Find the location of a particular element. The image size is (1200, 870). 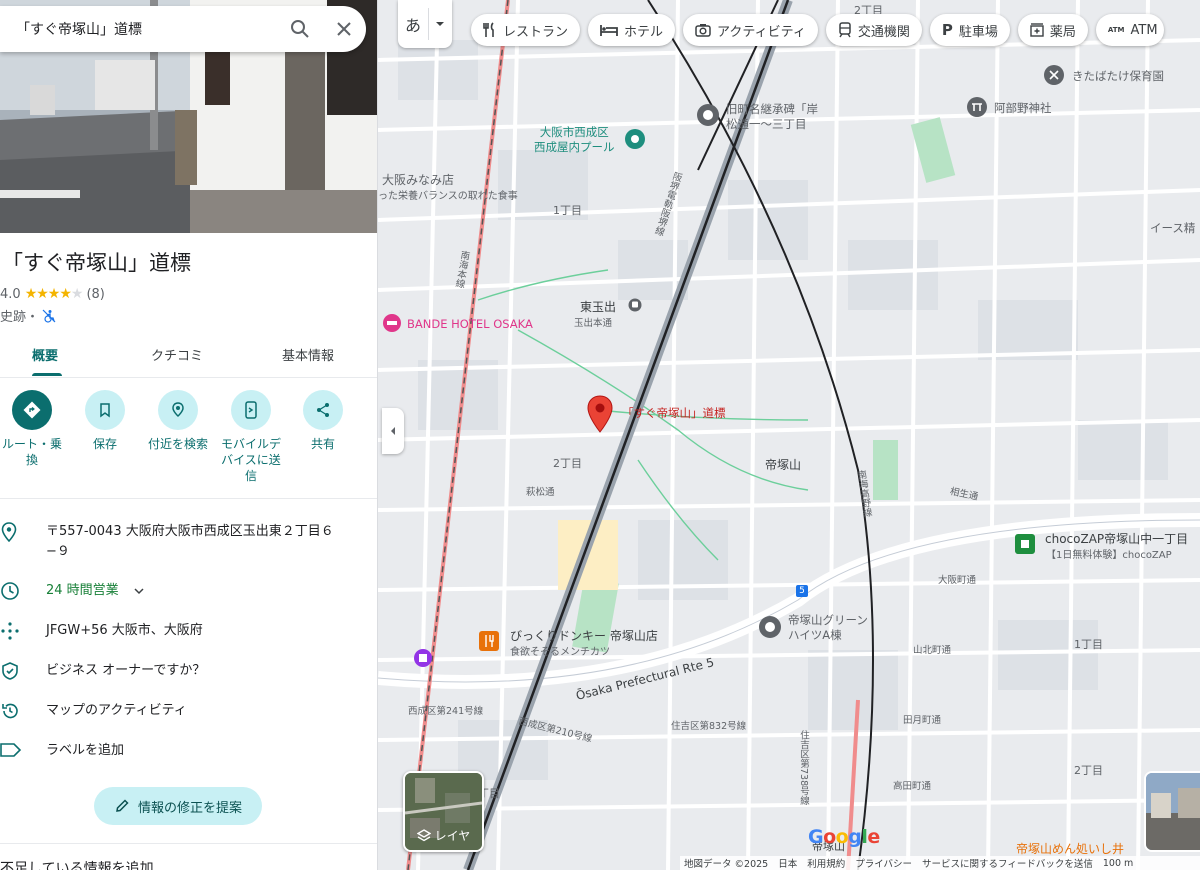

poi-ise-label: イース精 is located at coordinates (1172, 228).